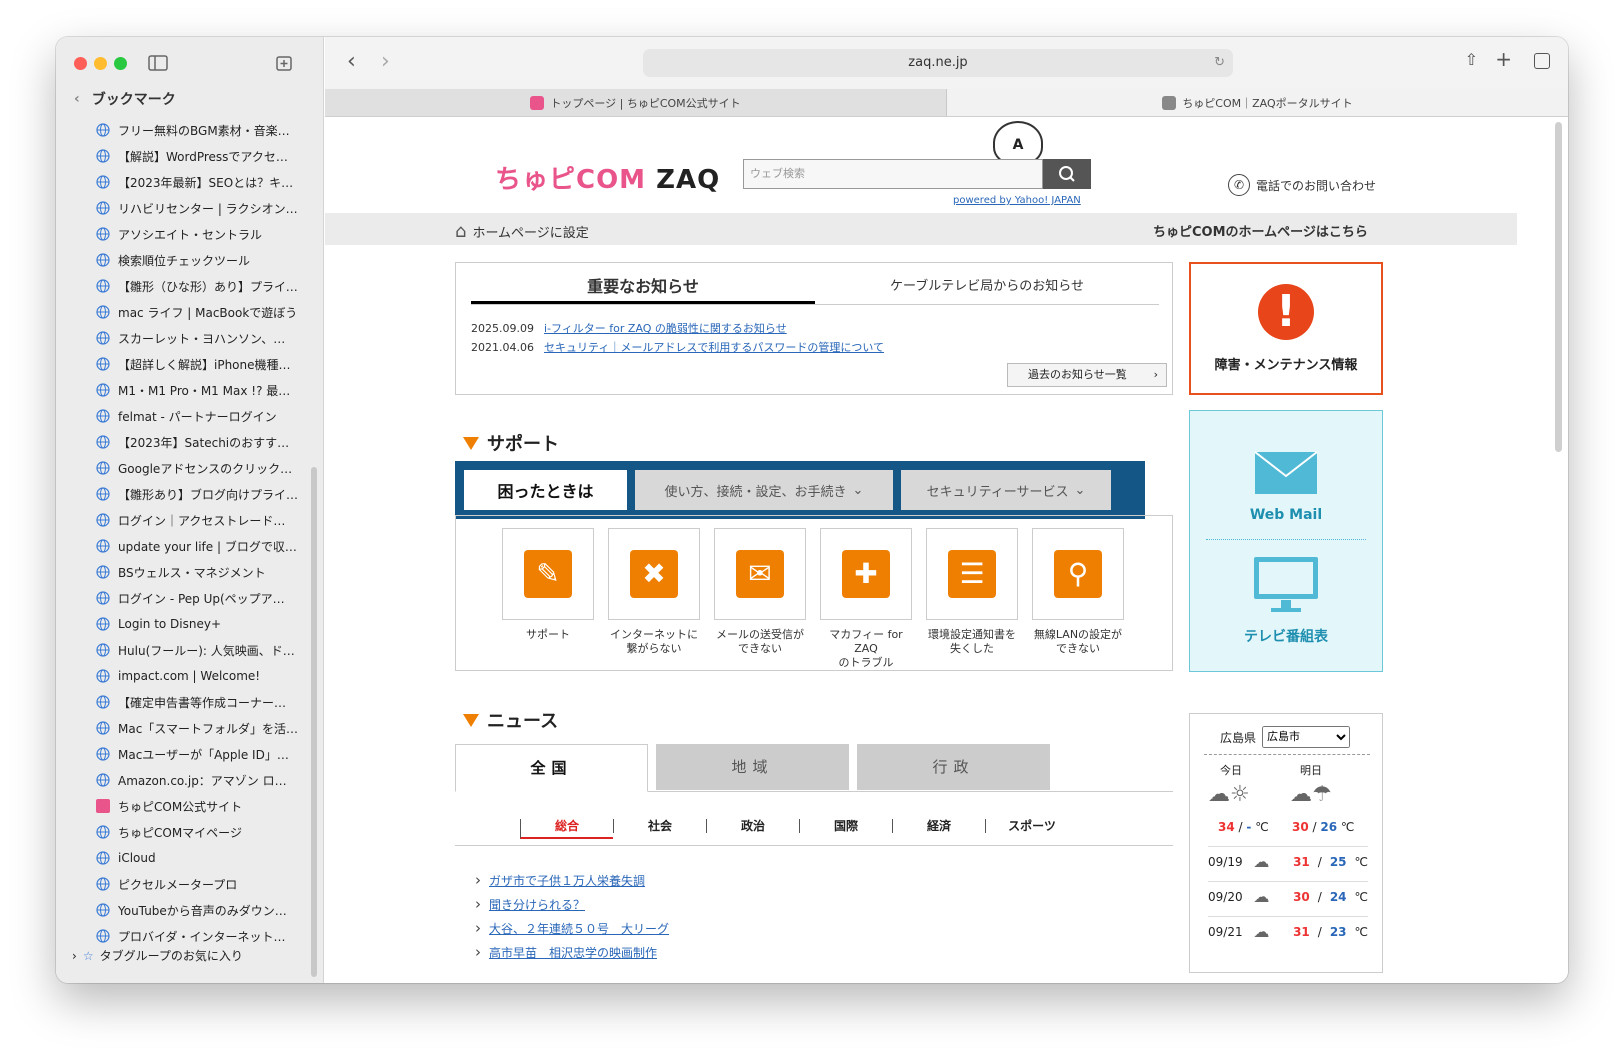 This screenshot has height=1056, width=1624. What do you see at coordinates (987, 287) in the screenshot?
I see `tab-cable-notice: ケーブルテレビ局からのお知らせ` at bounding box center [987, 287].